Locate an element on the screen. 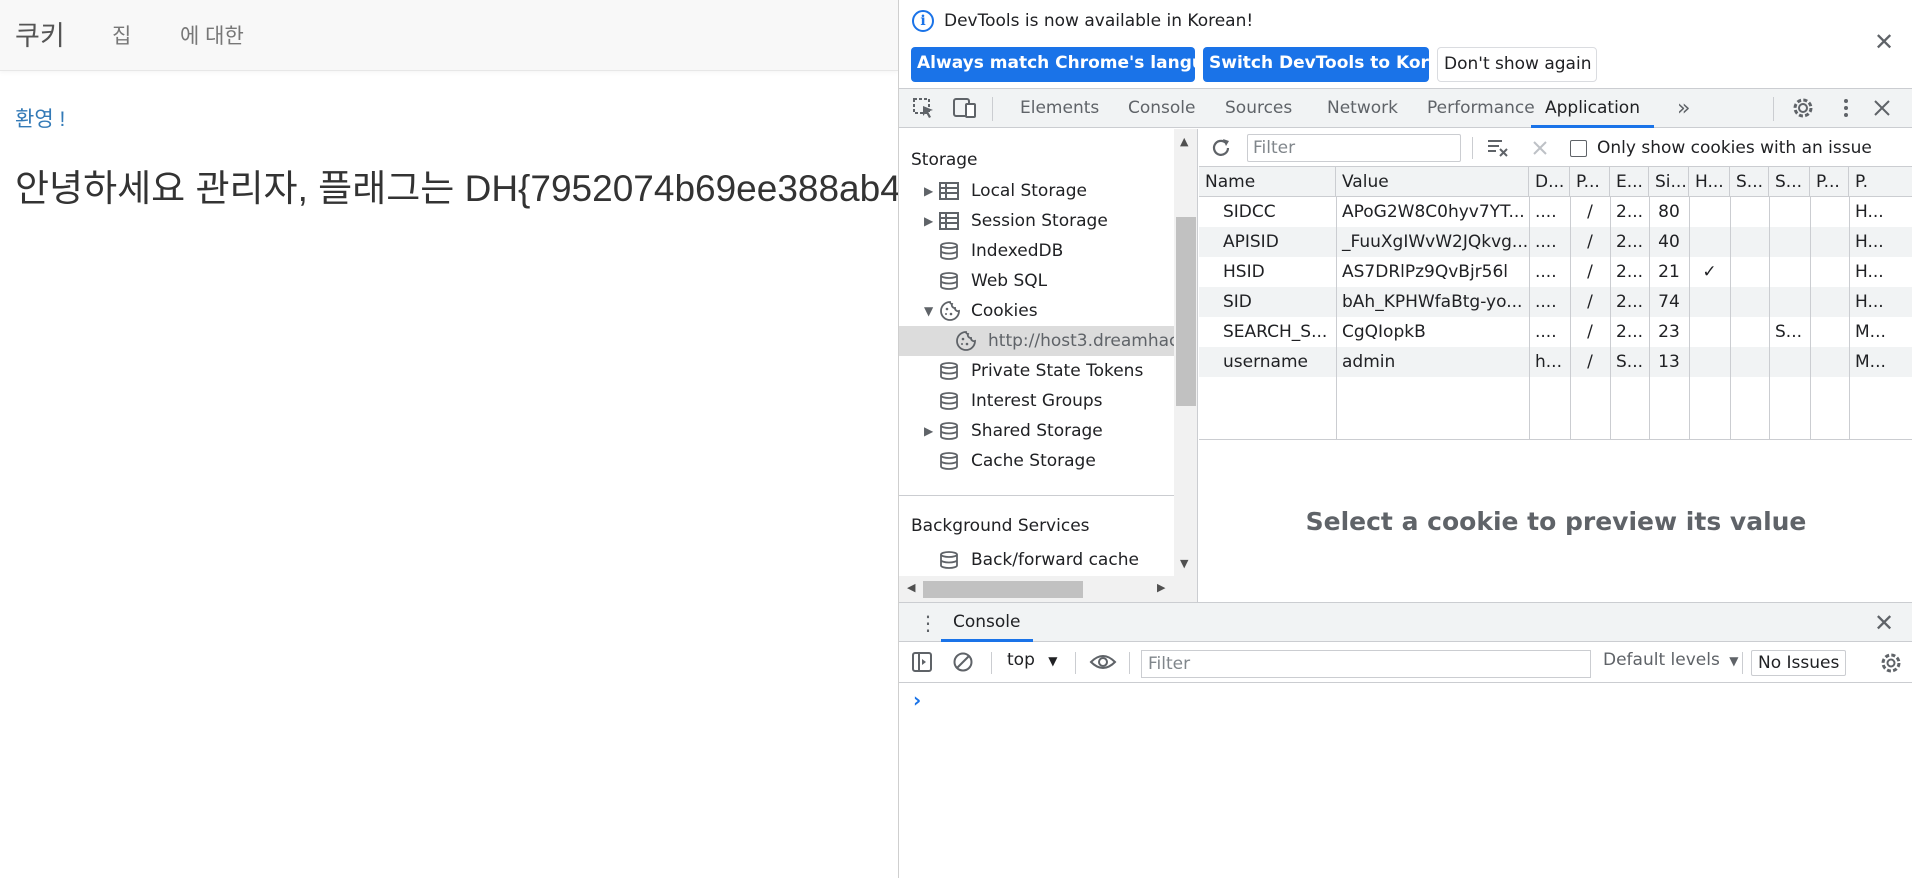 The width and height of the screenshot is (1912, 878). refresh-icon is located at coordinates (1221, 148).